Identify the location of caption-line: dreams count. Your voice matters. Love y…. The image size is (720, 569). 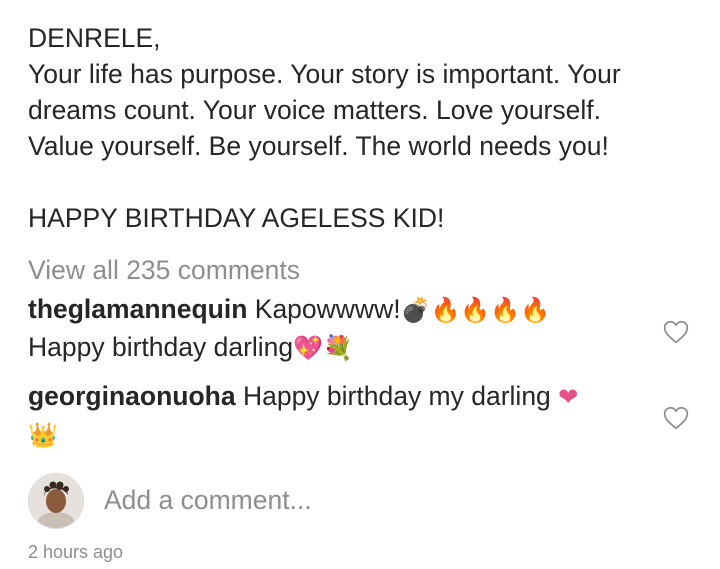
(314, 110).